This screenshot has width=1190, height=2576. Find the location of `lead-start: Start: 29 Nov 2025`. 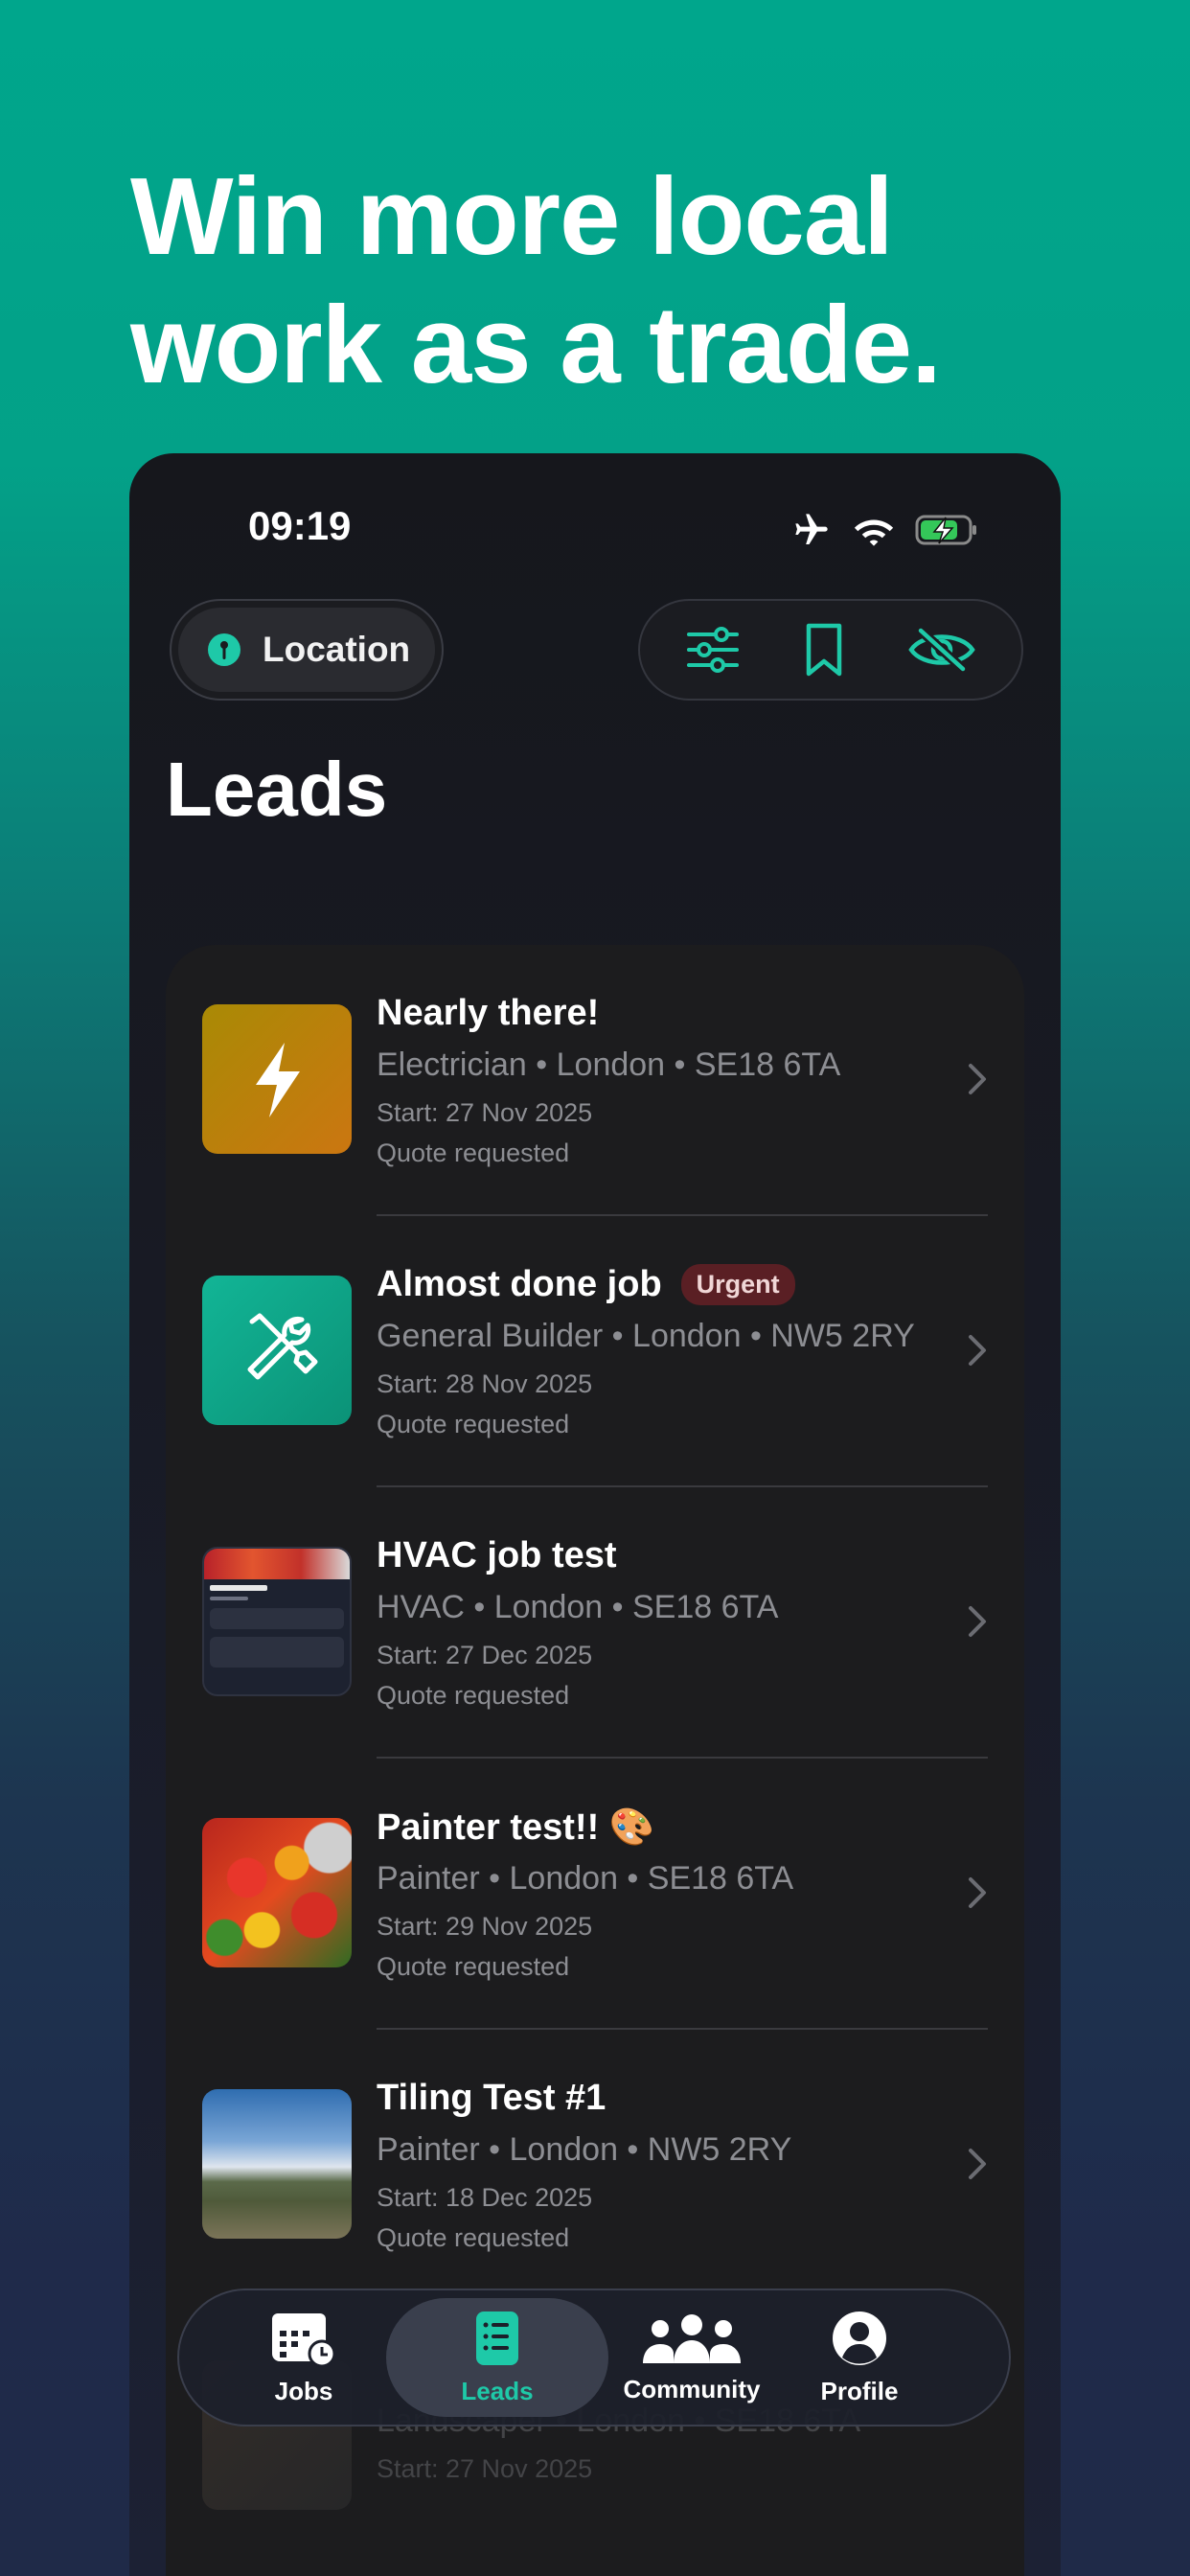

lead-start: Start: 29 Nov 2025 is located at coordinates (485, 1926).